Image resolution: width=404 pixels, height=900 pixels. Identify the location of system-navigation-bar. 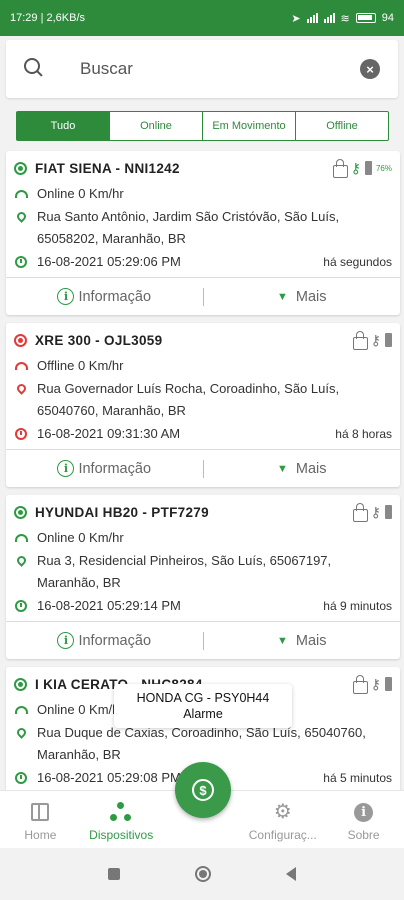
(202, 874).